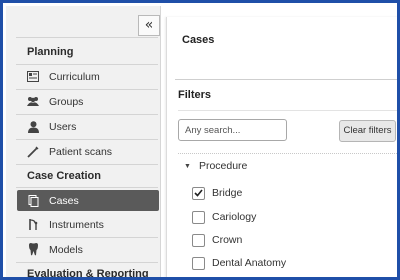 The width and height of the screenshot is (400, 280). What do you see at coordinates (249, 263) in the screenshot?
I see `filter-option-label: Dental Anatomy` at bounding box center [249, 263].